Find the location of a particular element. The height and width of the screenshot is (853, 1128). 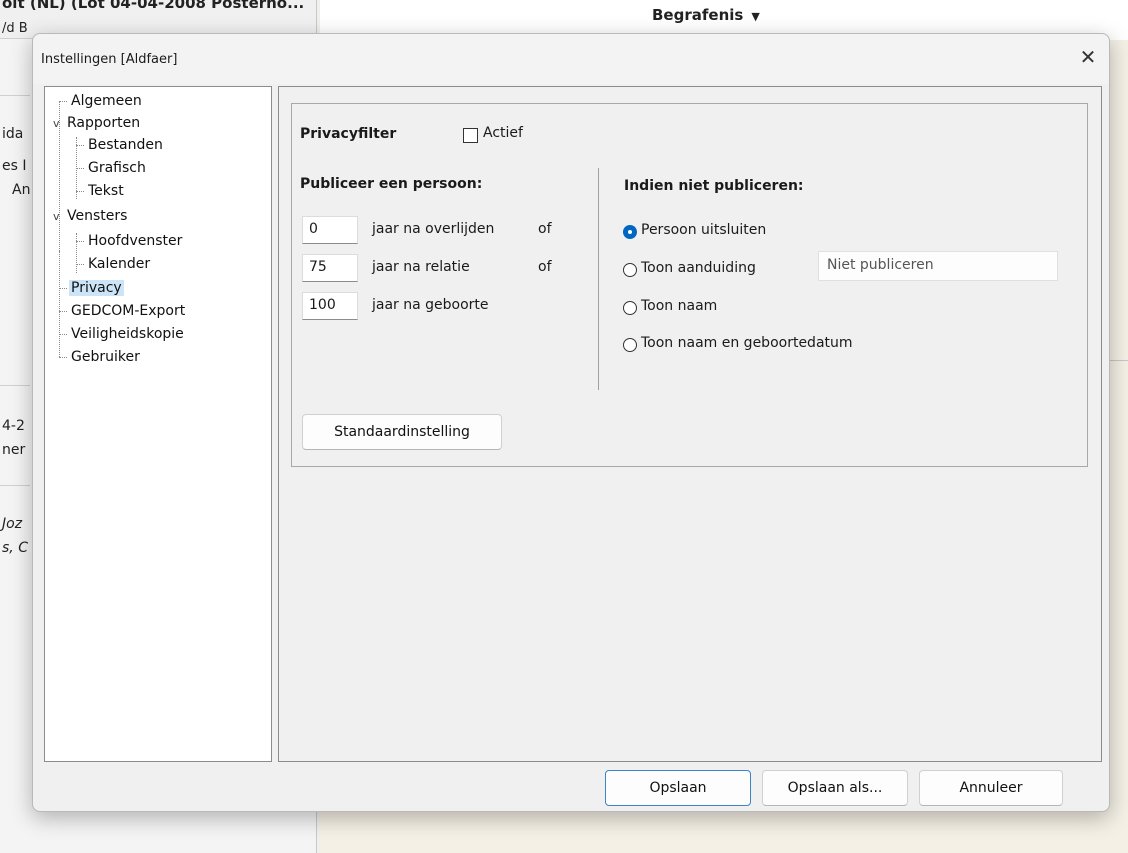

toon-naam-label: Toon naam is located at coordinates (679, 306).